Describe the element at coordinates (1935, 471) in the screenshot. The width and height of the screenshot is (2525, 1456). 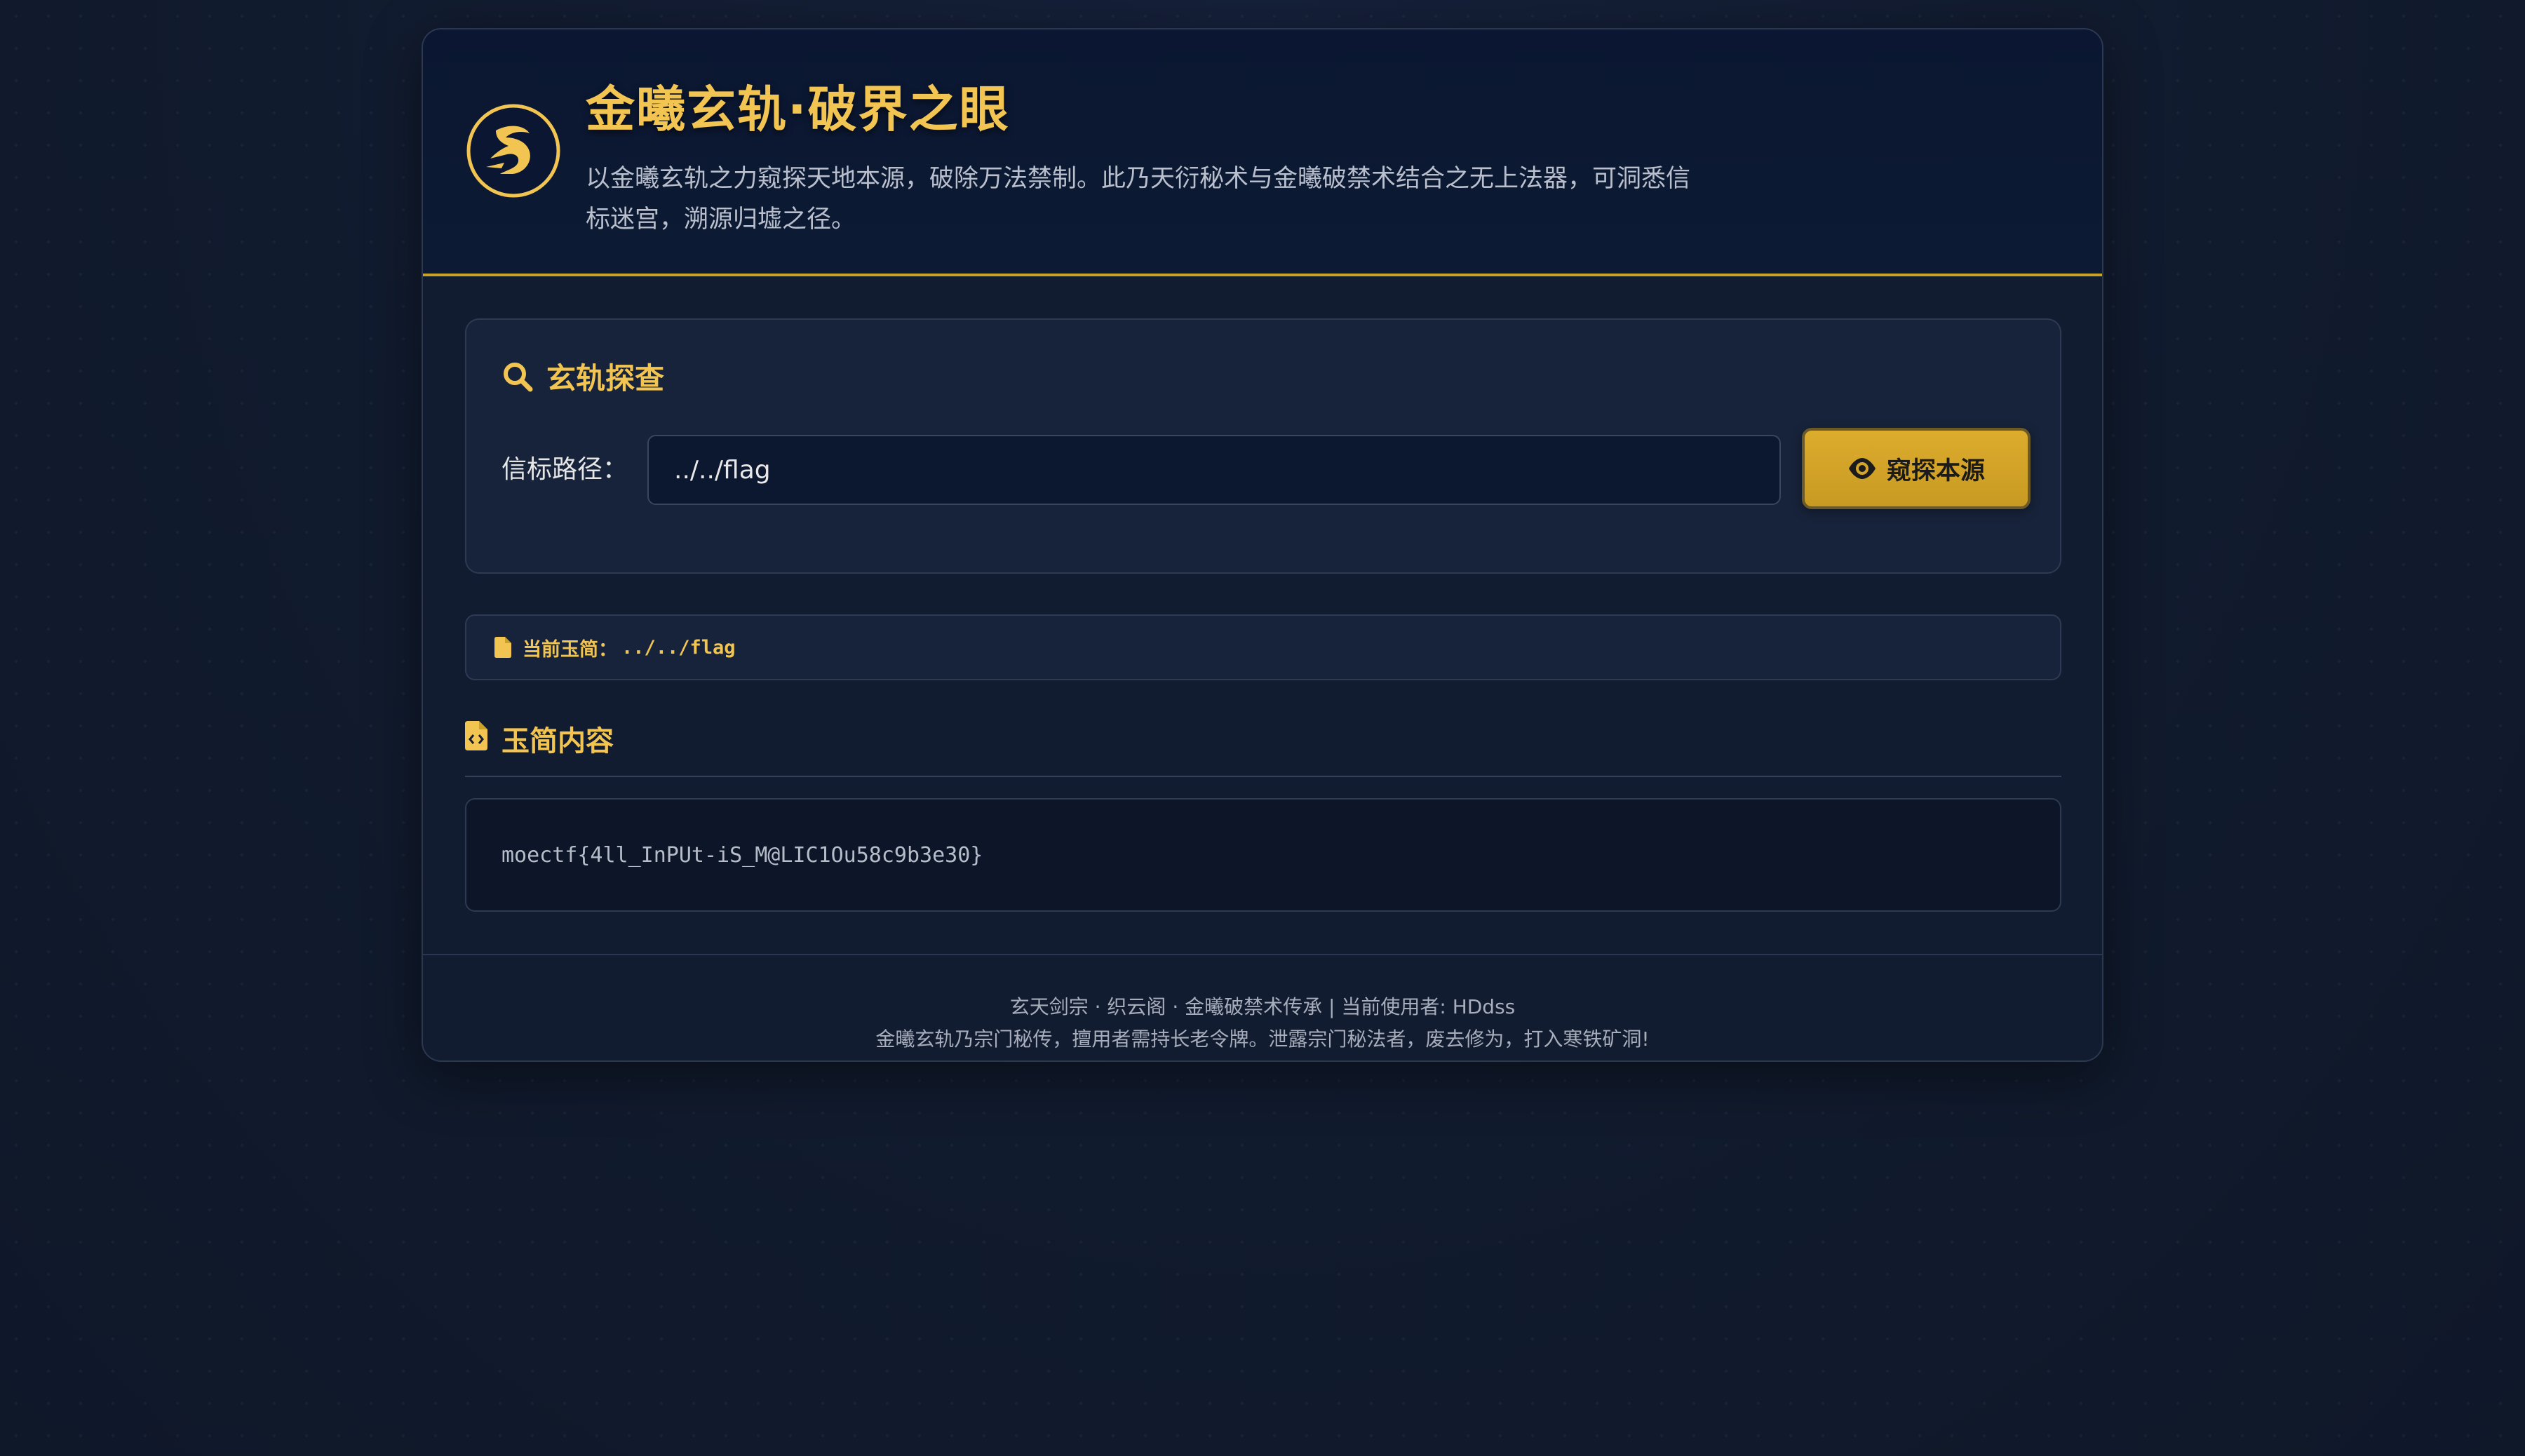
I see `probe-button-label: 窥探本源` at that location.